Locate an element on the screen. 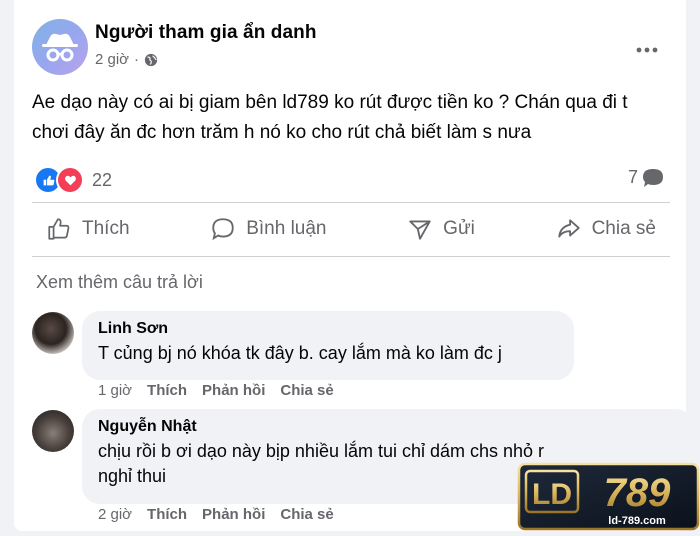  reaction-count: 22 is located at coordinates (102, 179).